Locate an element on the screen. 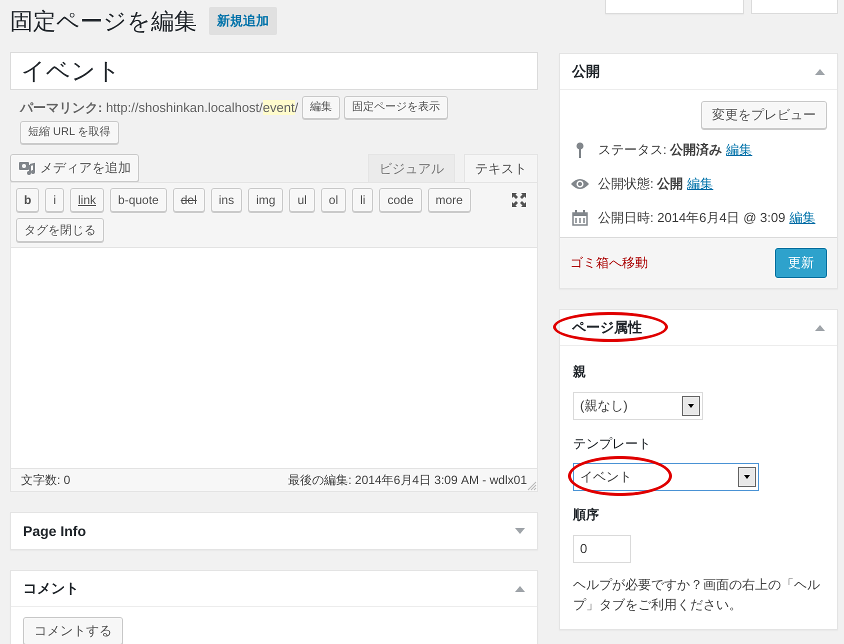 Image resolution: width=844 pixels, height=644 pixels. quicktag-button: b-quote is located at coordinates (138, 200).